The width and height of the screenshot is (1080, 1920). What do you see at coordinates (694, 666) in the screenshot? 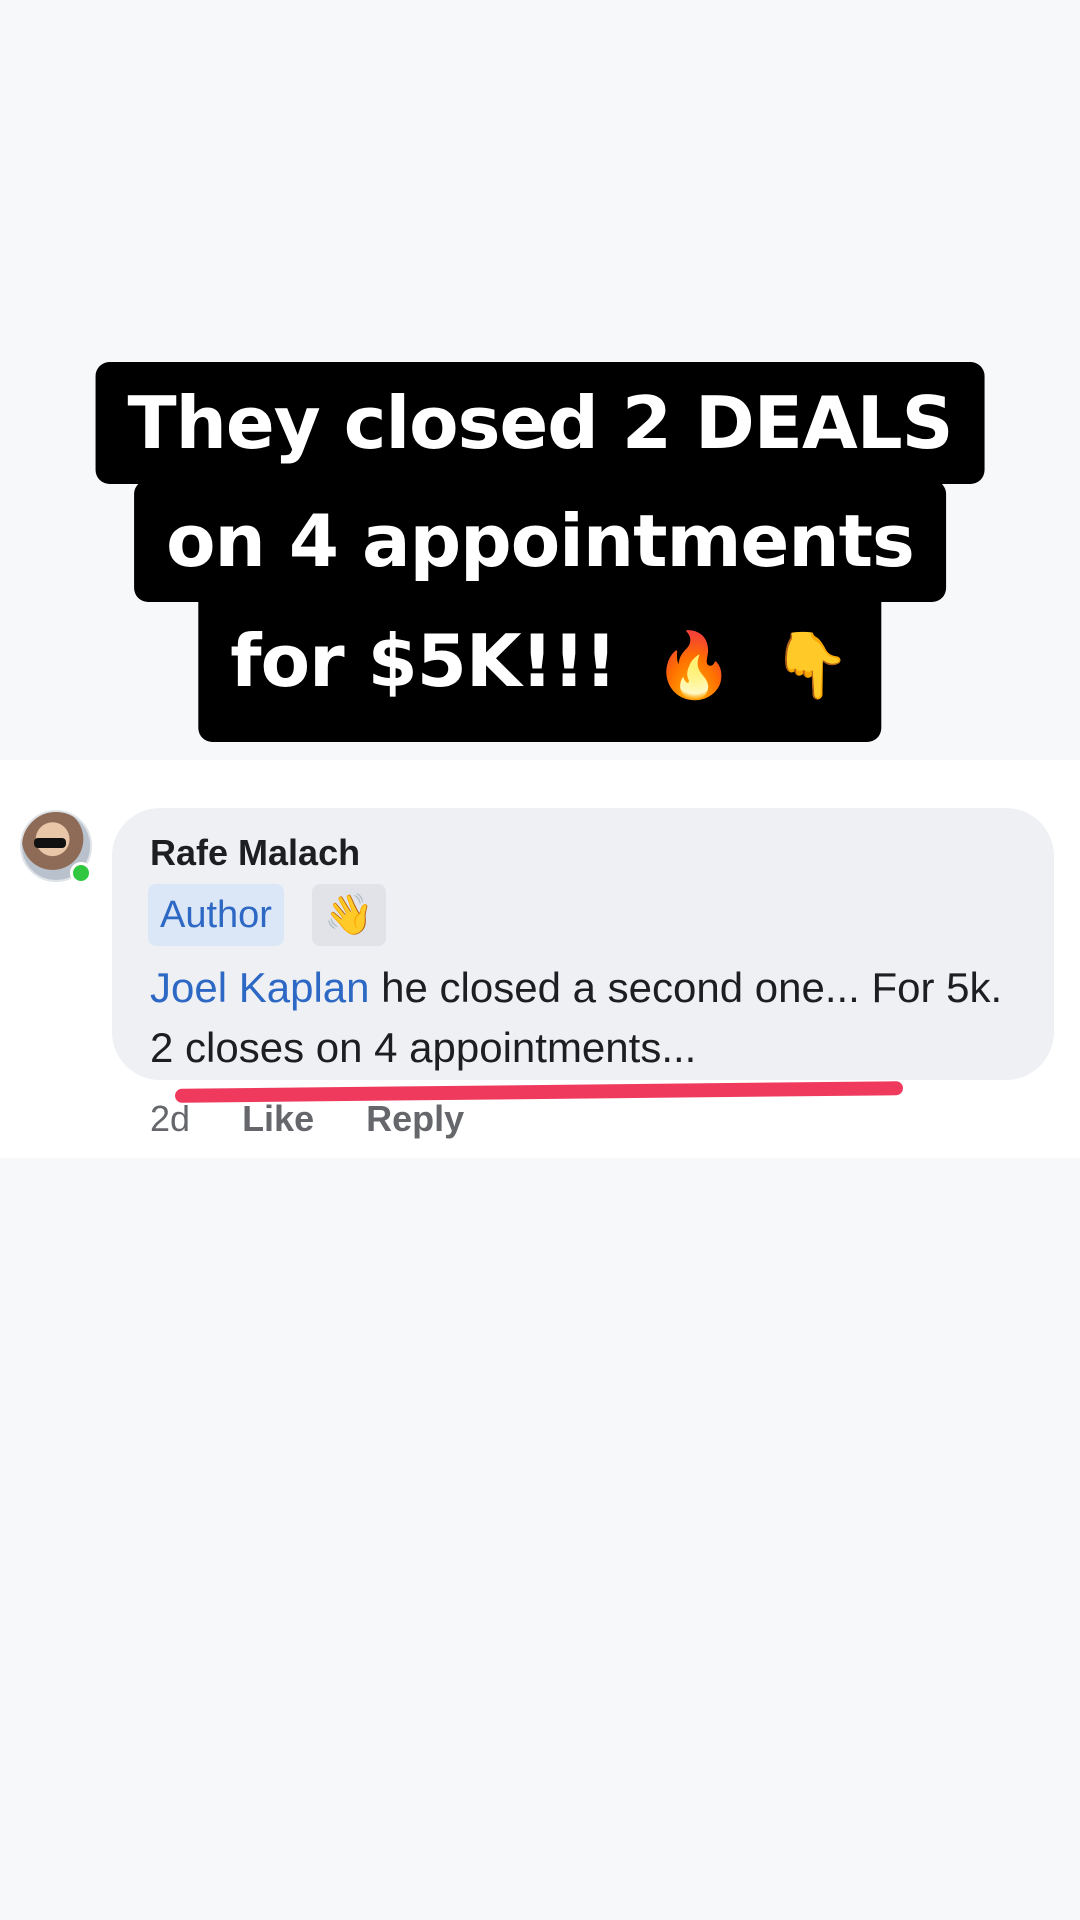
I see `fire-icon: 🔥` at bounding box center [694, 666].